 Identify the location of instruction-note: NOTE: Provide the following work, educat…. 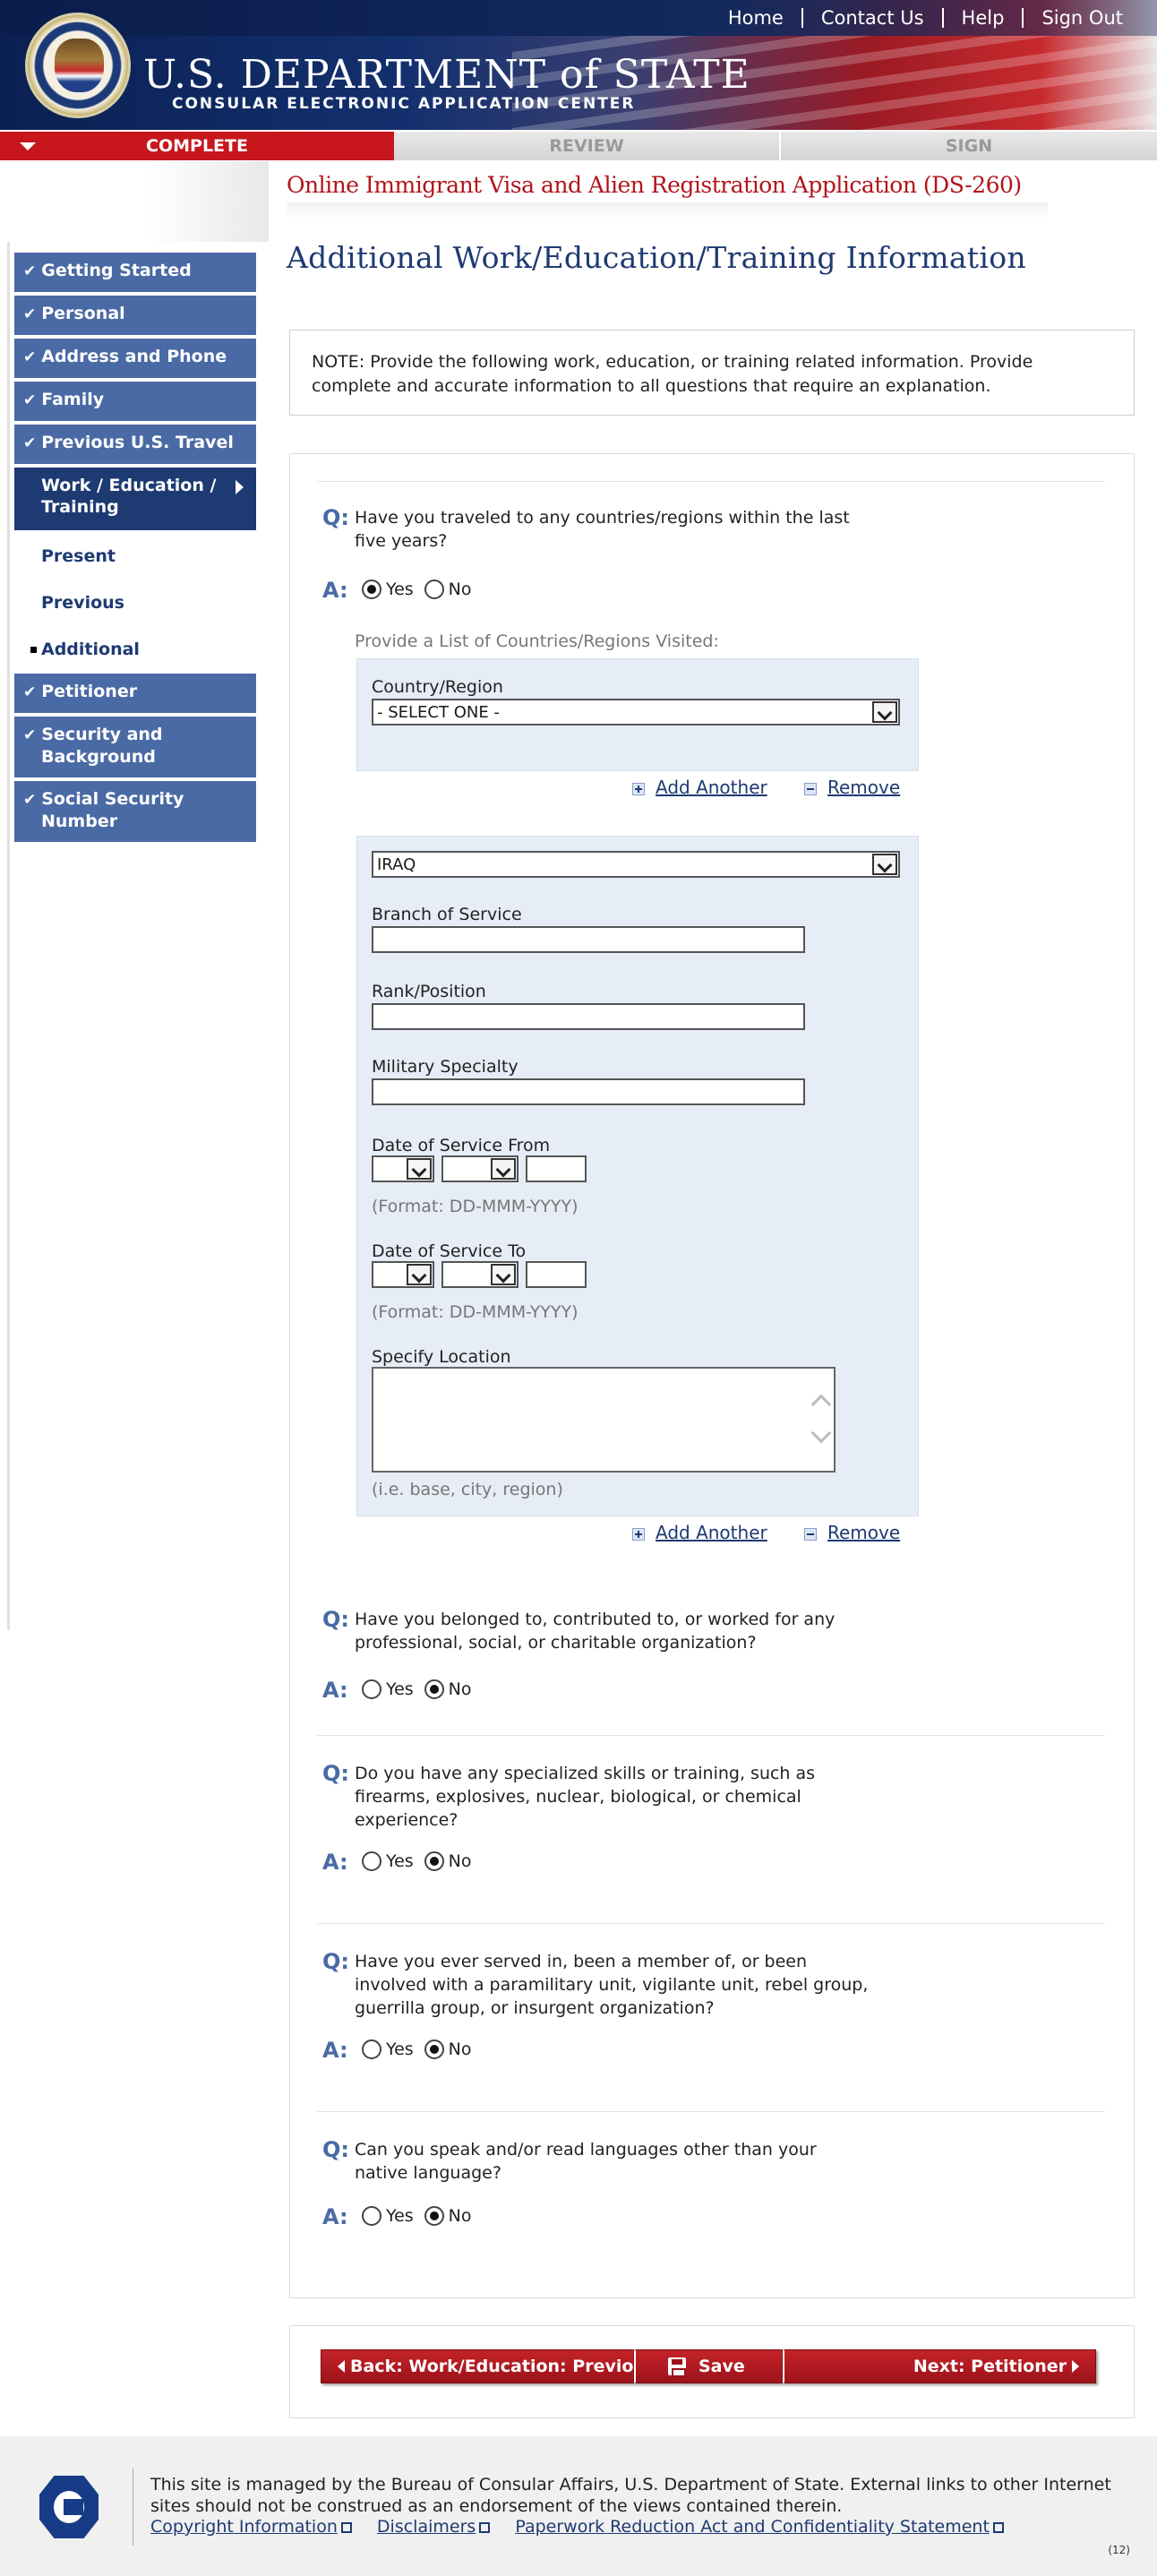
(712, 373).